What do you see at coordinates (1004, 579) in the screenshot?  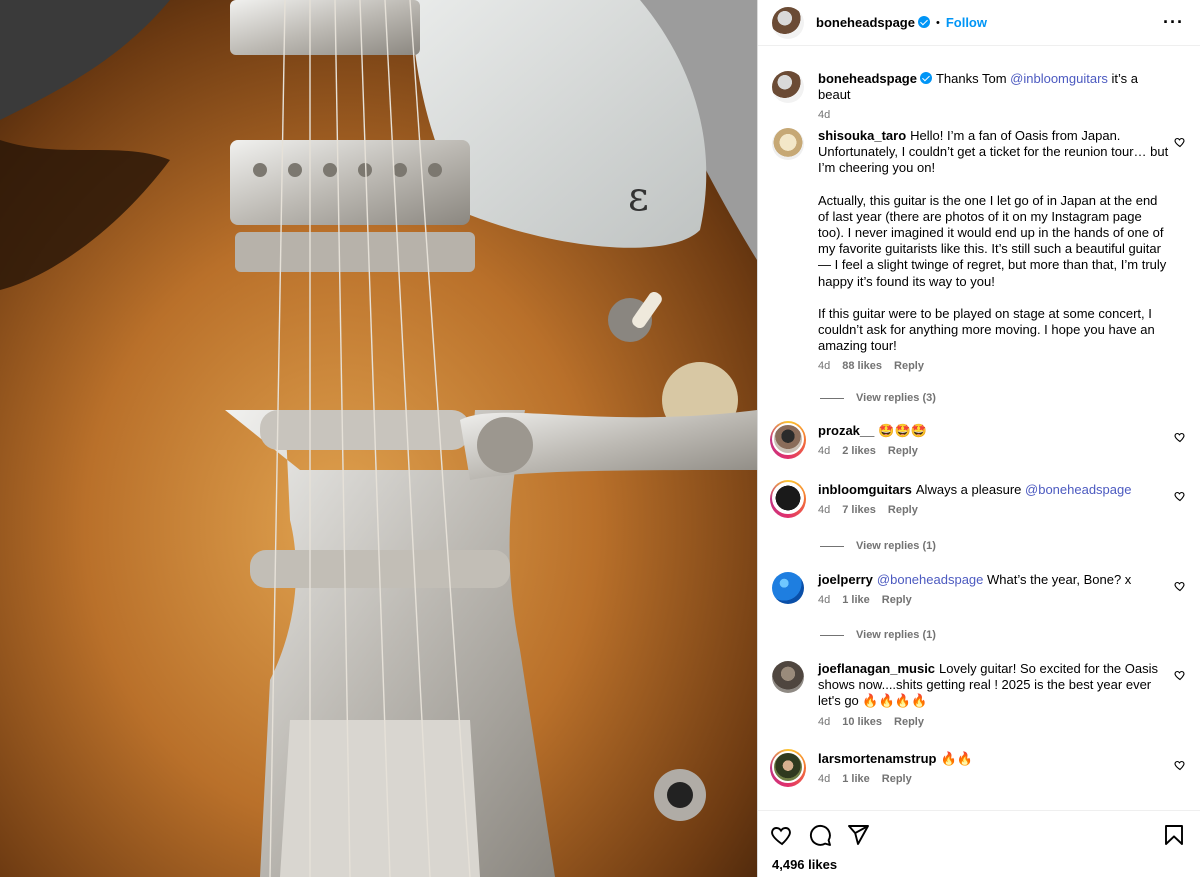 I see `comment-text: @boneheadspage What’s the year, Bone? x` at bounding box center [1004, 579].